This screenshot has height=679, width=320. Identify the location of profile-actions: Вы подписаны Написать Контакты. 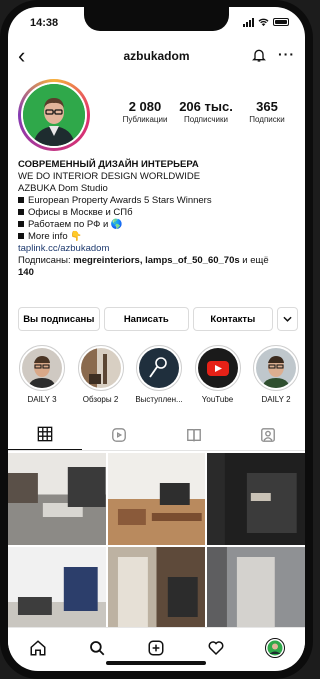
(158, 319).